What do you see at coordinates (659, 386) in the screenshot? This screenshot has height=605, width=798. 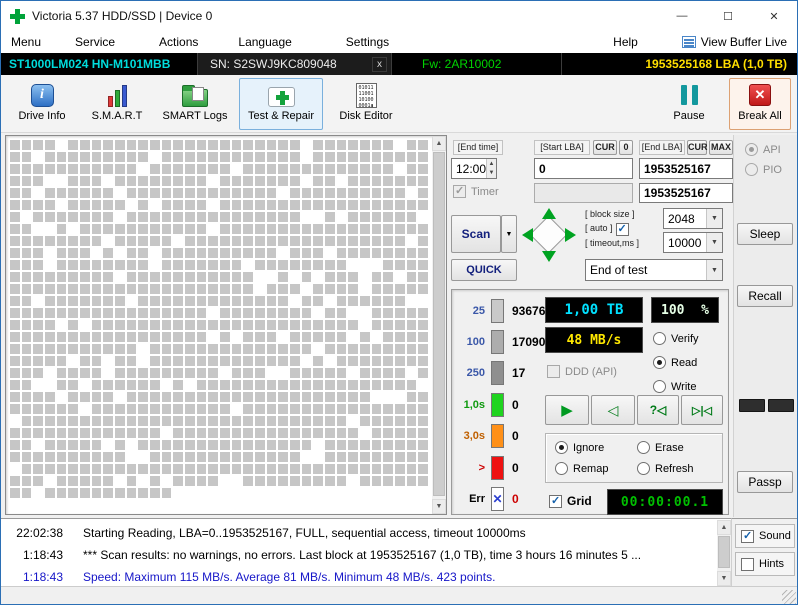 I see `write-radio` at bounding box center [659, 386].